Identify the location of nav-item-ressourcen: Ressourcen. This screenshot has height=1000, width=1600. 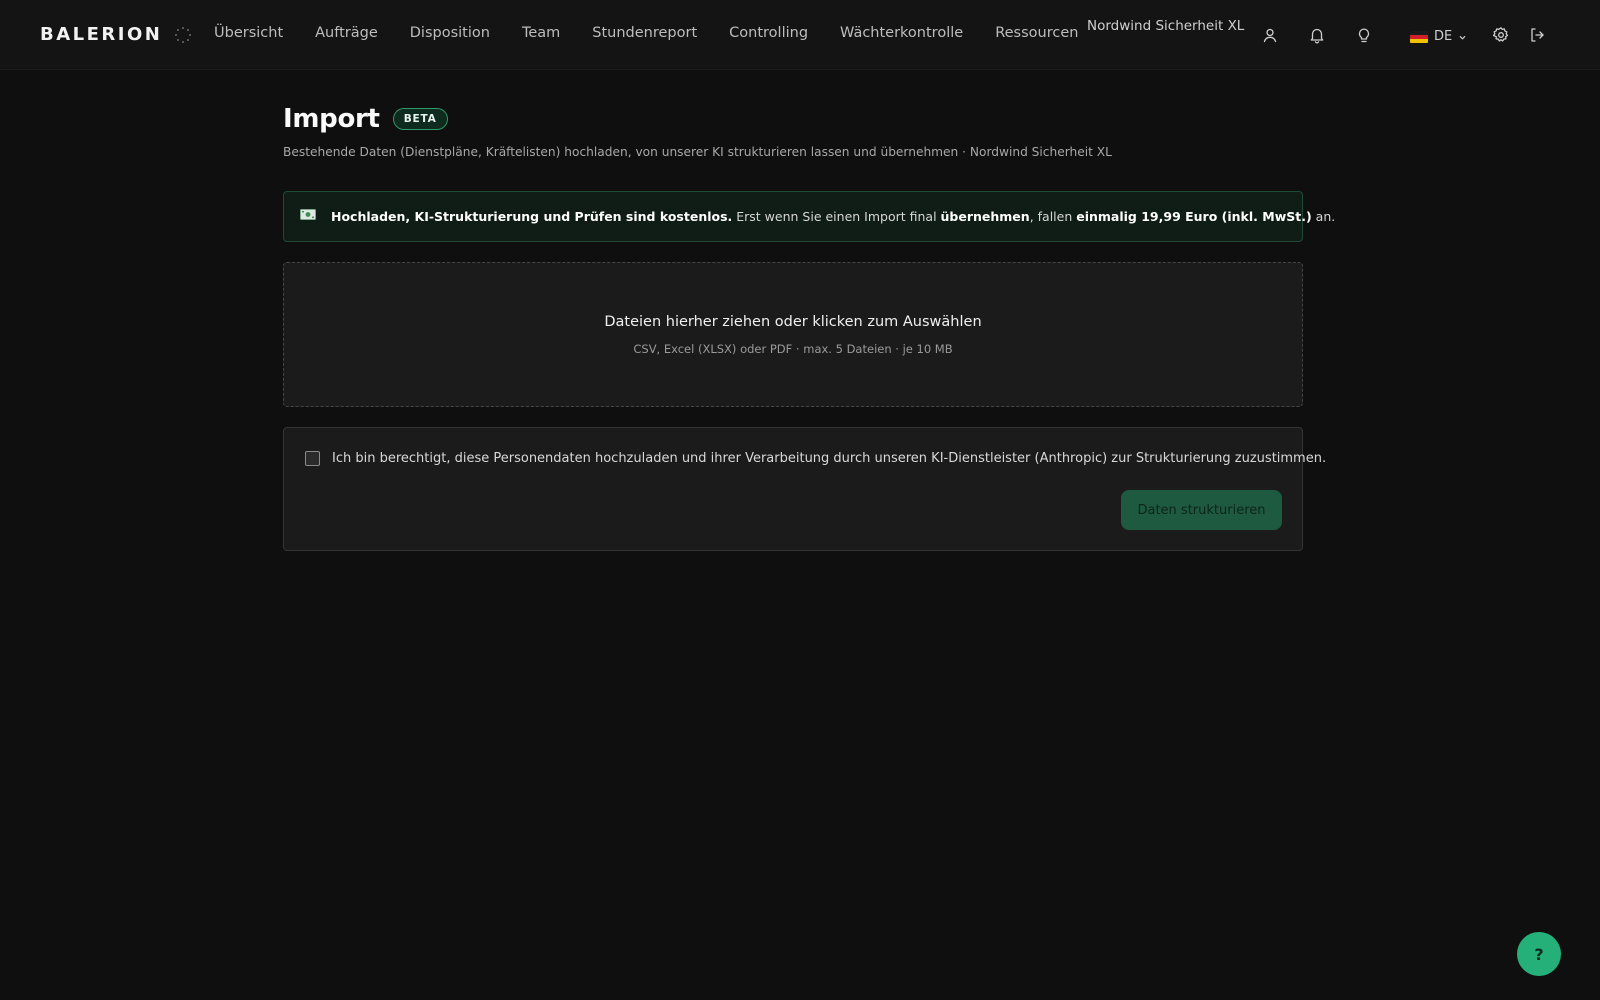
(1036, 33).